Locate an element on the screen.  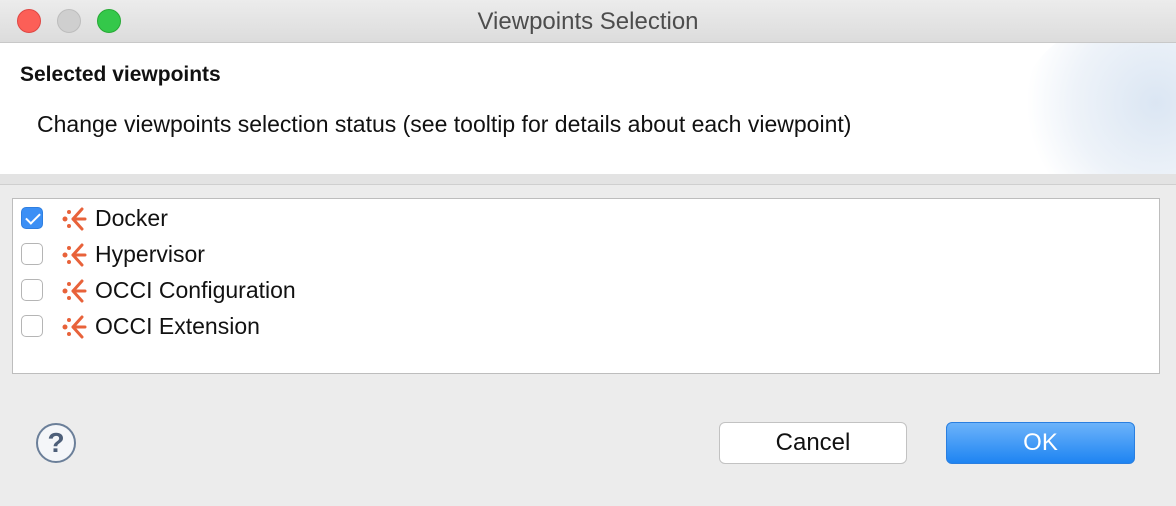
banner-decoration is located at coordinates (1096, 108).